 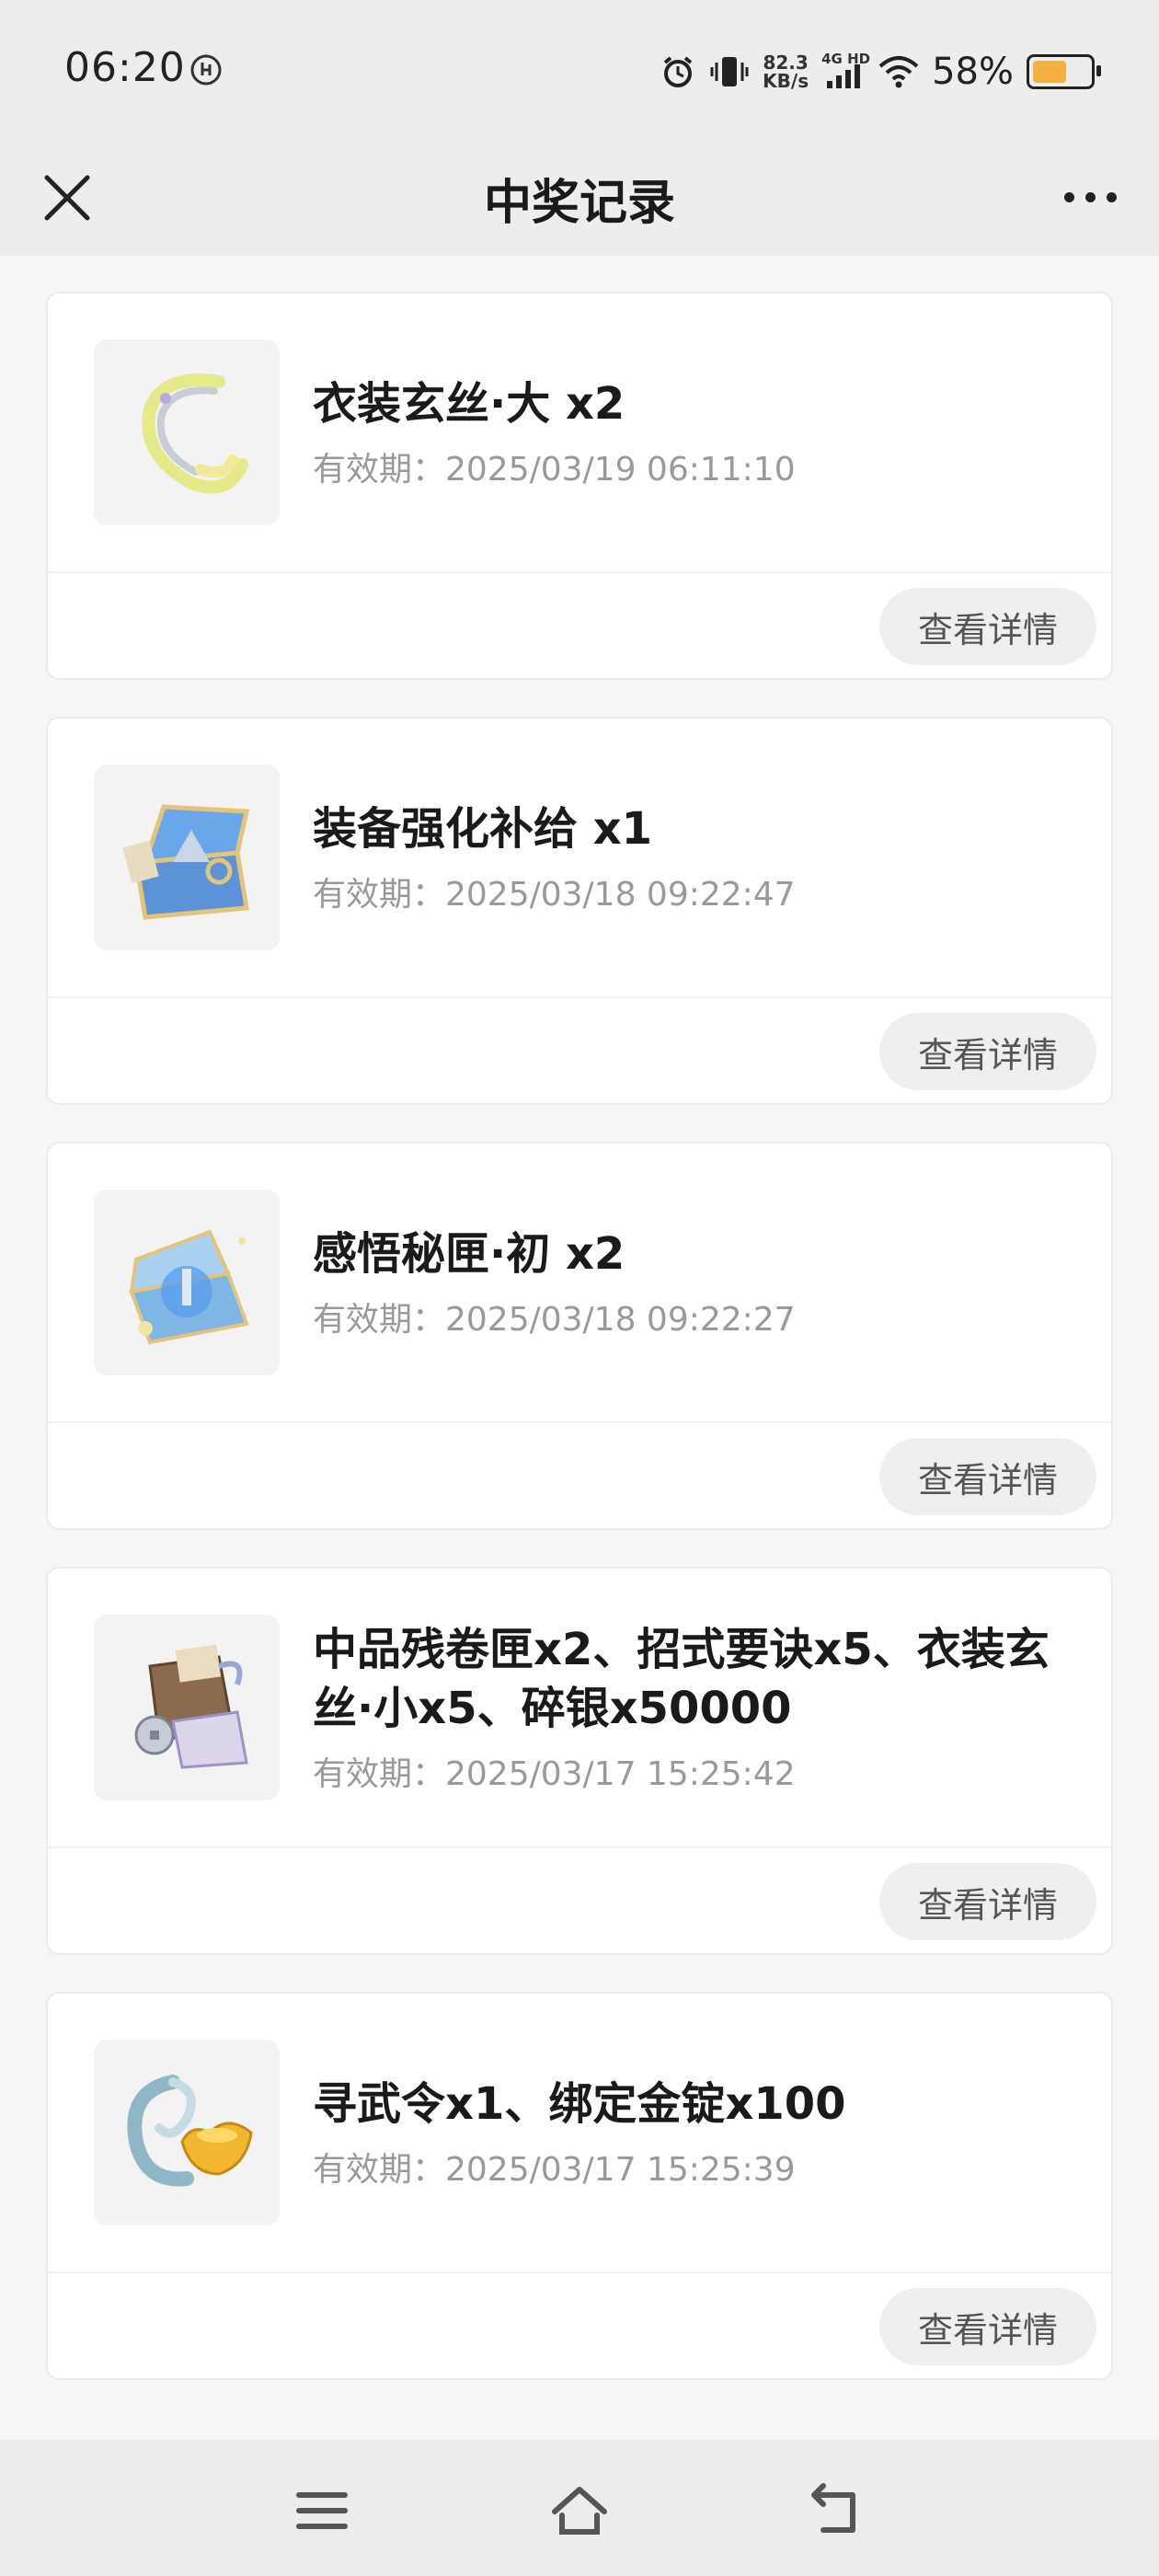 I want to click on prize-info: 感悟秘匣·初 x2 有效期：2025/03/18 09:22:27, so click(x=684, y=1282).